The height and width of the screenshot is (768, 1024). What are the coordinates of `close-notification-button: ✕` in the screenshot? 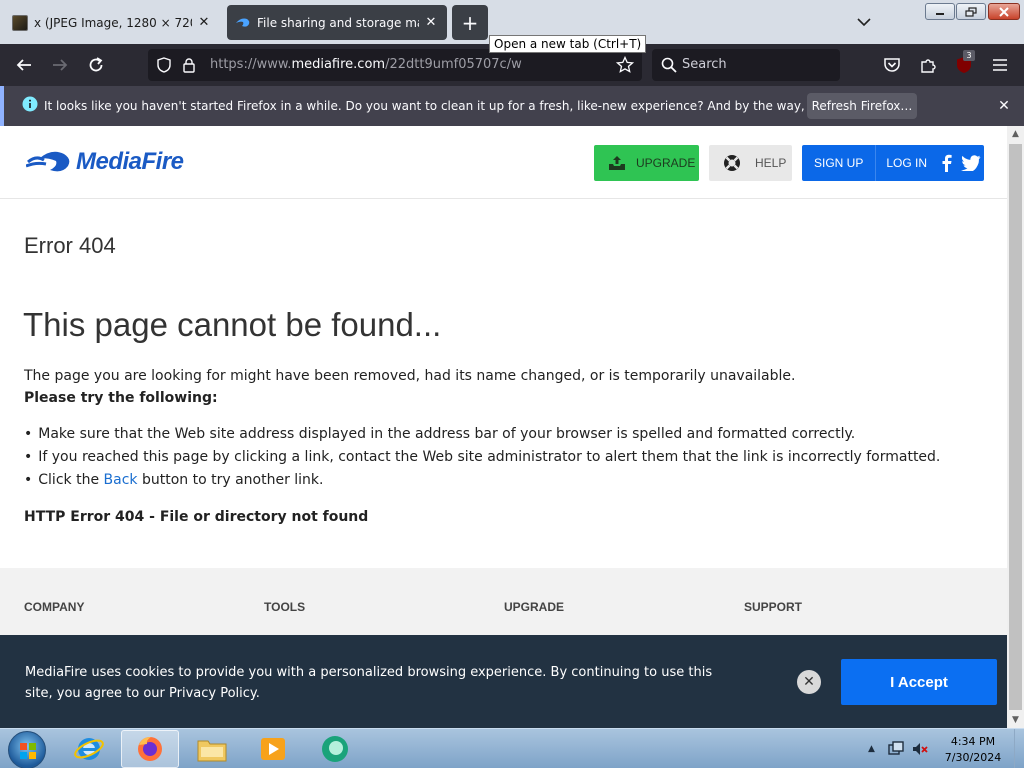 It's located at (1004, 106).